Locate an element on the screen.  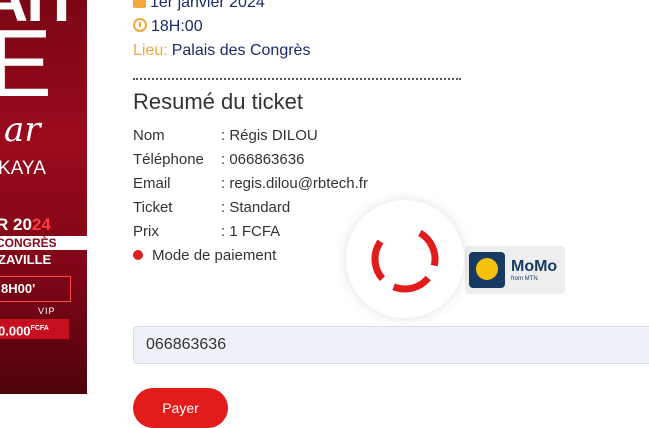
summary-row-ticket: Ticket: Standard is located at coordinates (212, 207).